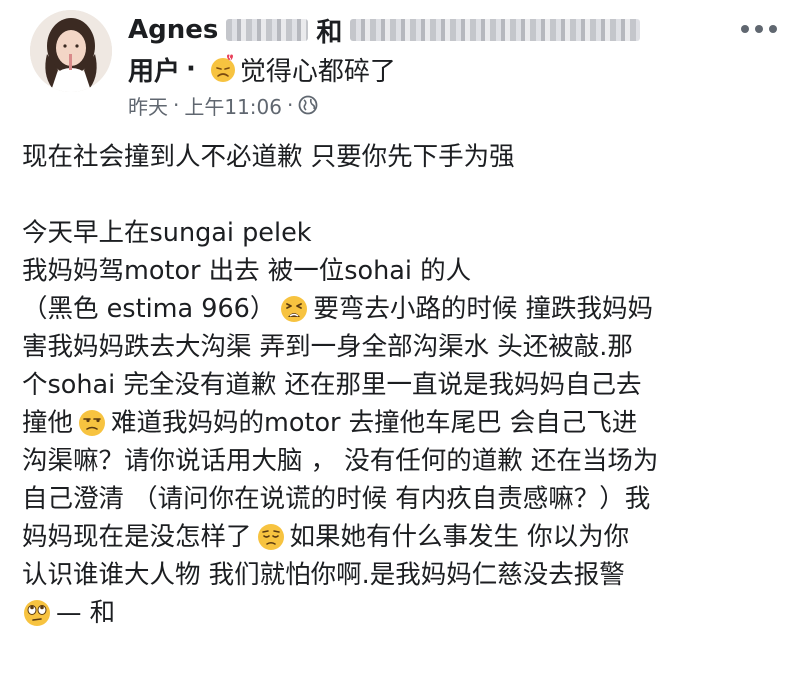 The width and height of the screenshot is (800, 687). I want to click on post-text-segment: 难道我妈妈的motor 去撞他车尾巴 会自己飞进, so click(374, 423).